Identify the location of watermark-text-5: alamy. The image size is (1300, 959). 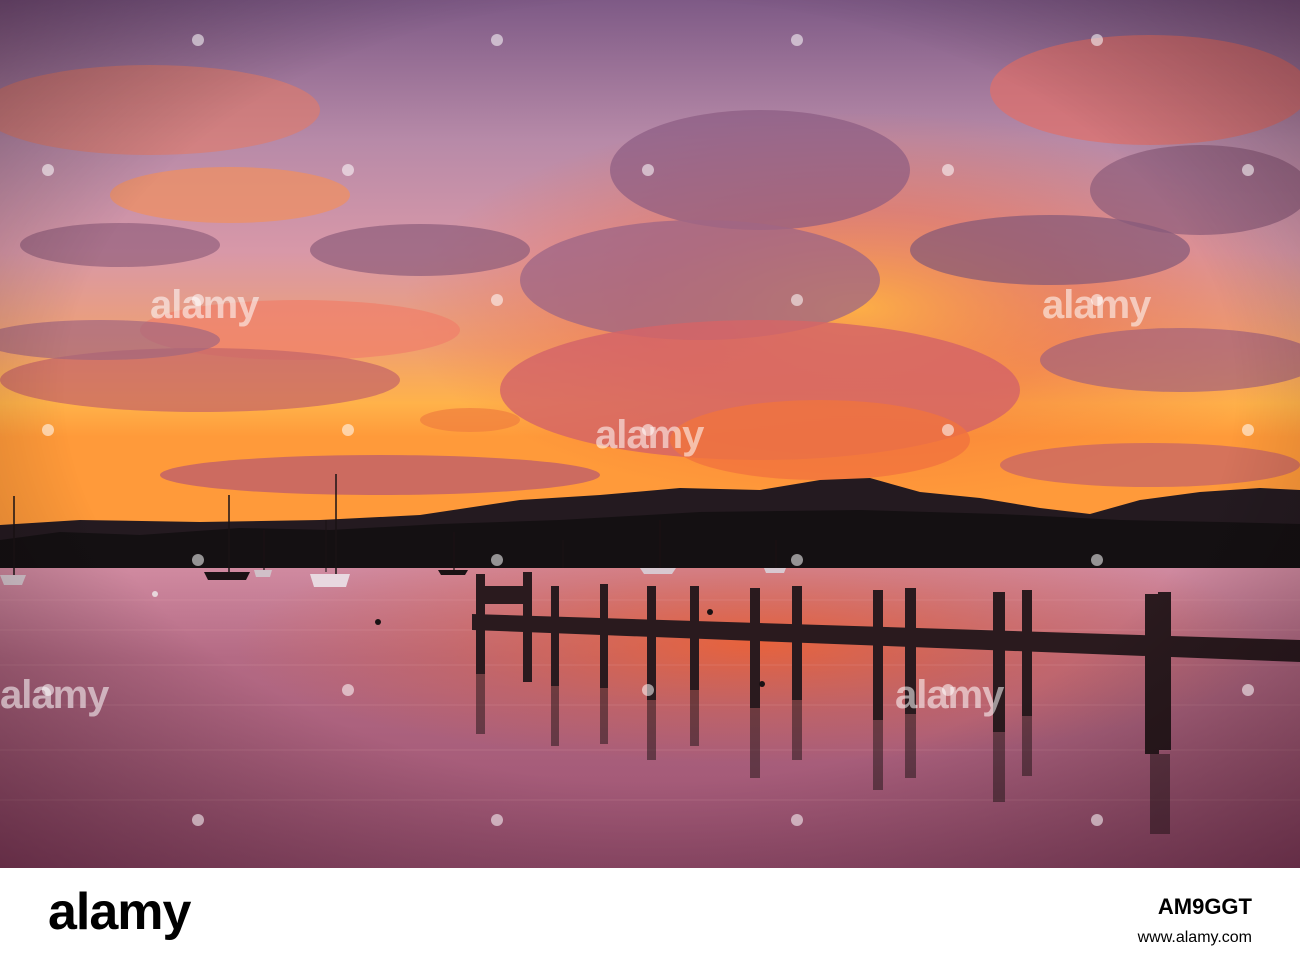
(950, 695).